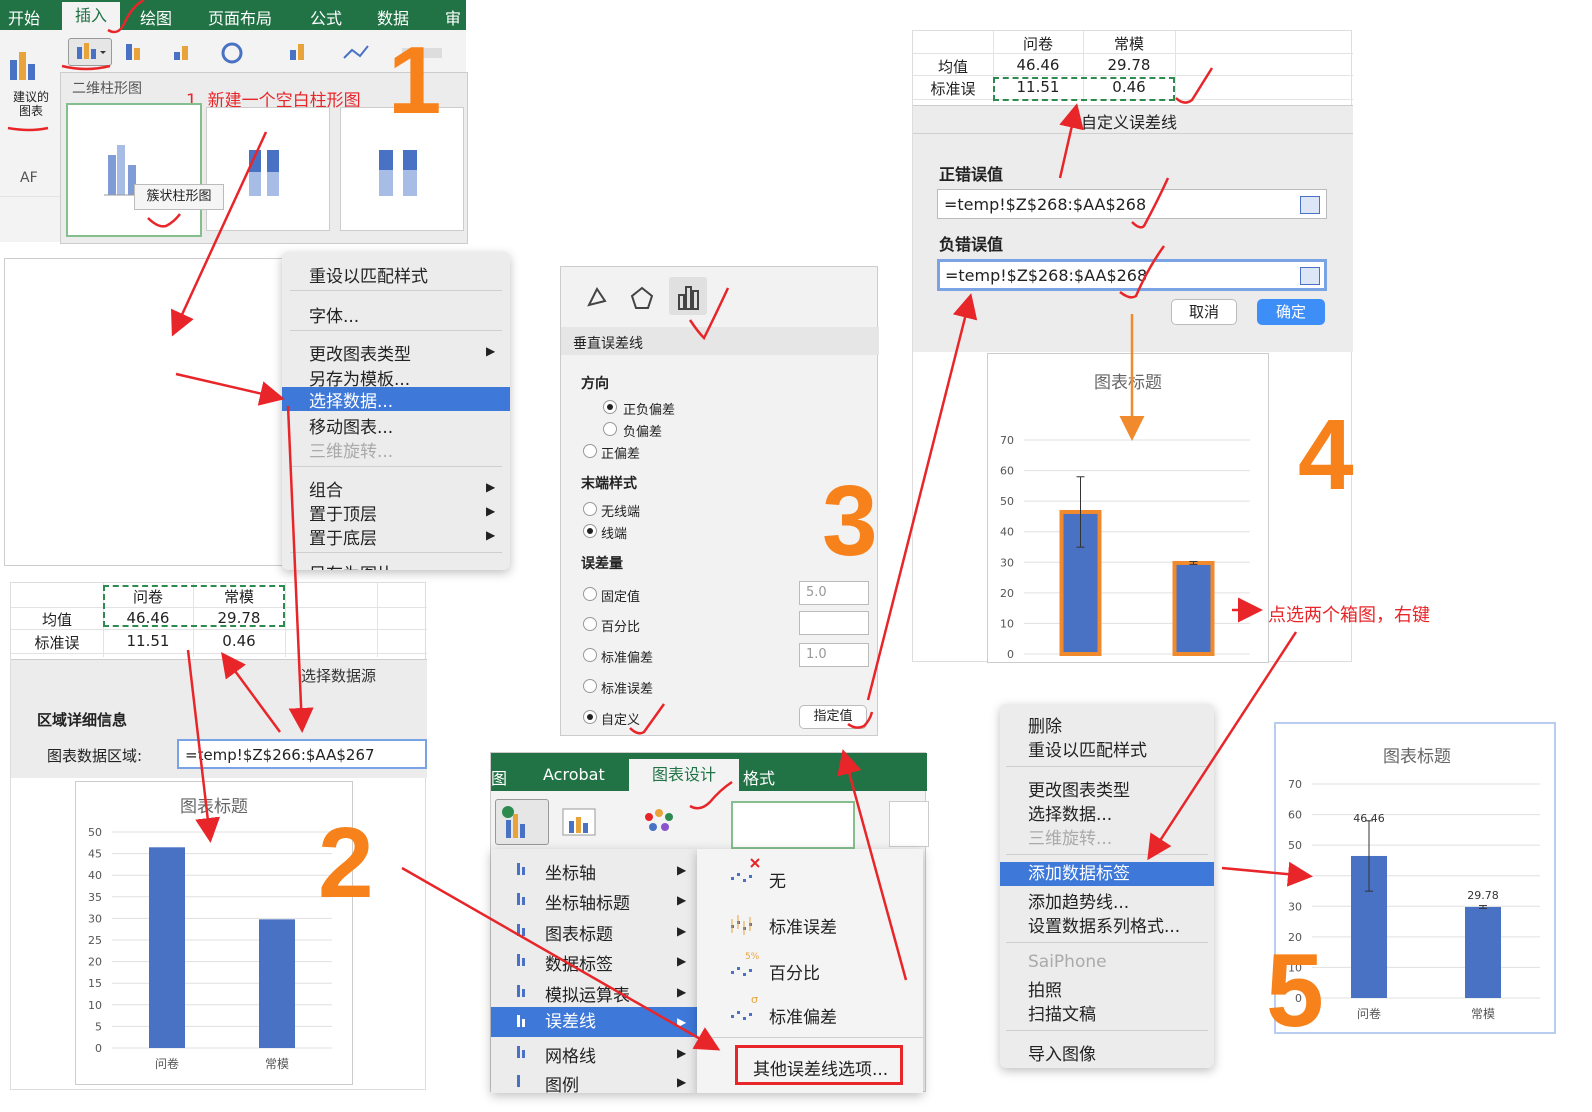  Describe the element at coordinates (1291, 312) in the screenshot. I see `ok-button: 确定` at that location.